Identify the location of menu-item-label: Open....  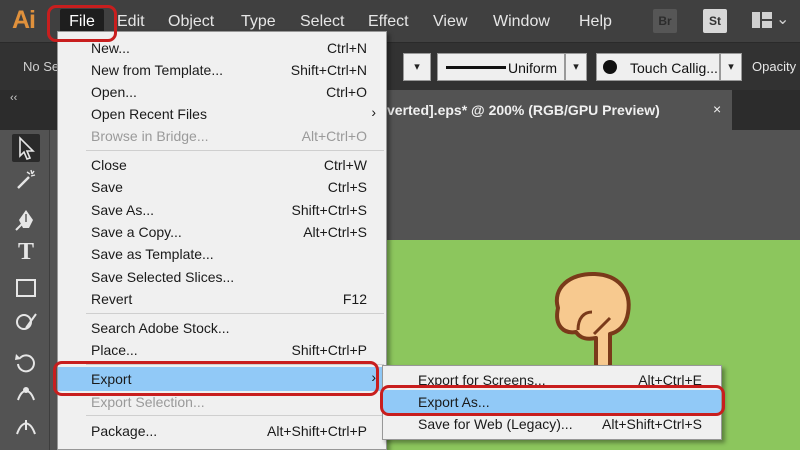
(114, 92).